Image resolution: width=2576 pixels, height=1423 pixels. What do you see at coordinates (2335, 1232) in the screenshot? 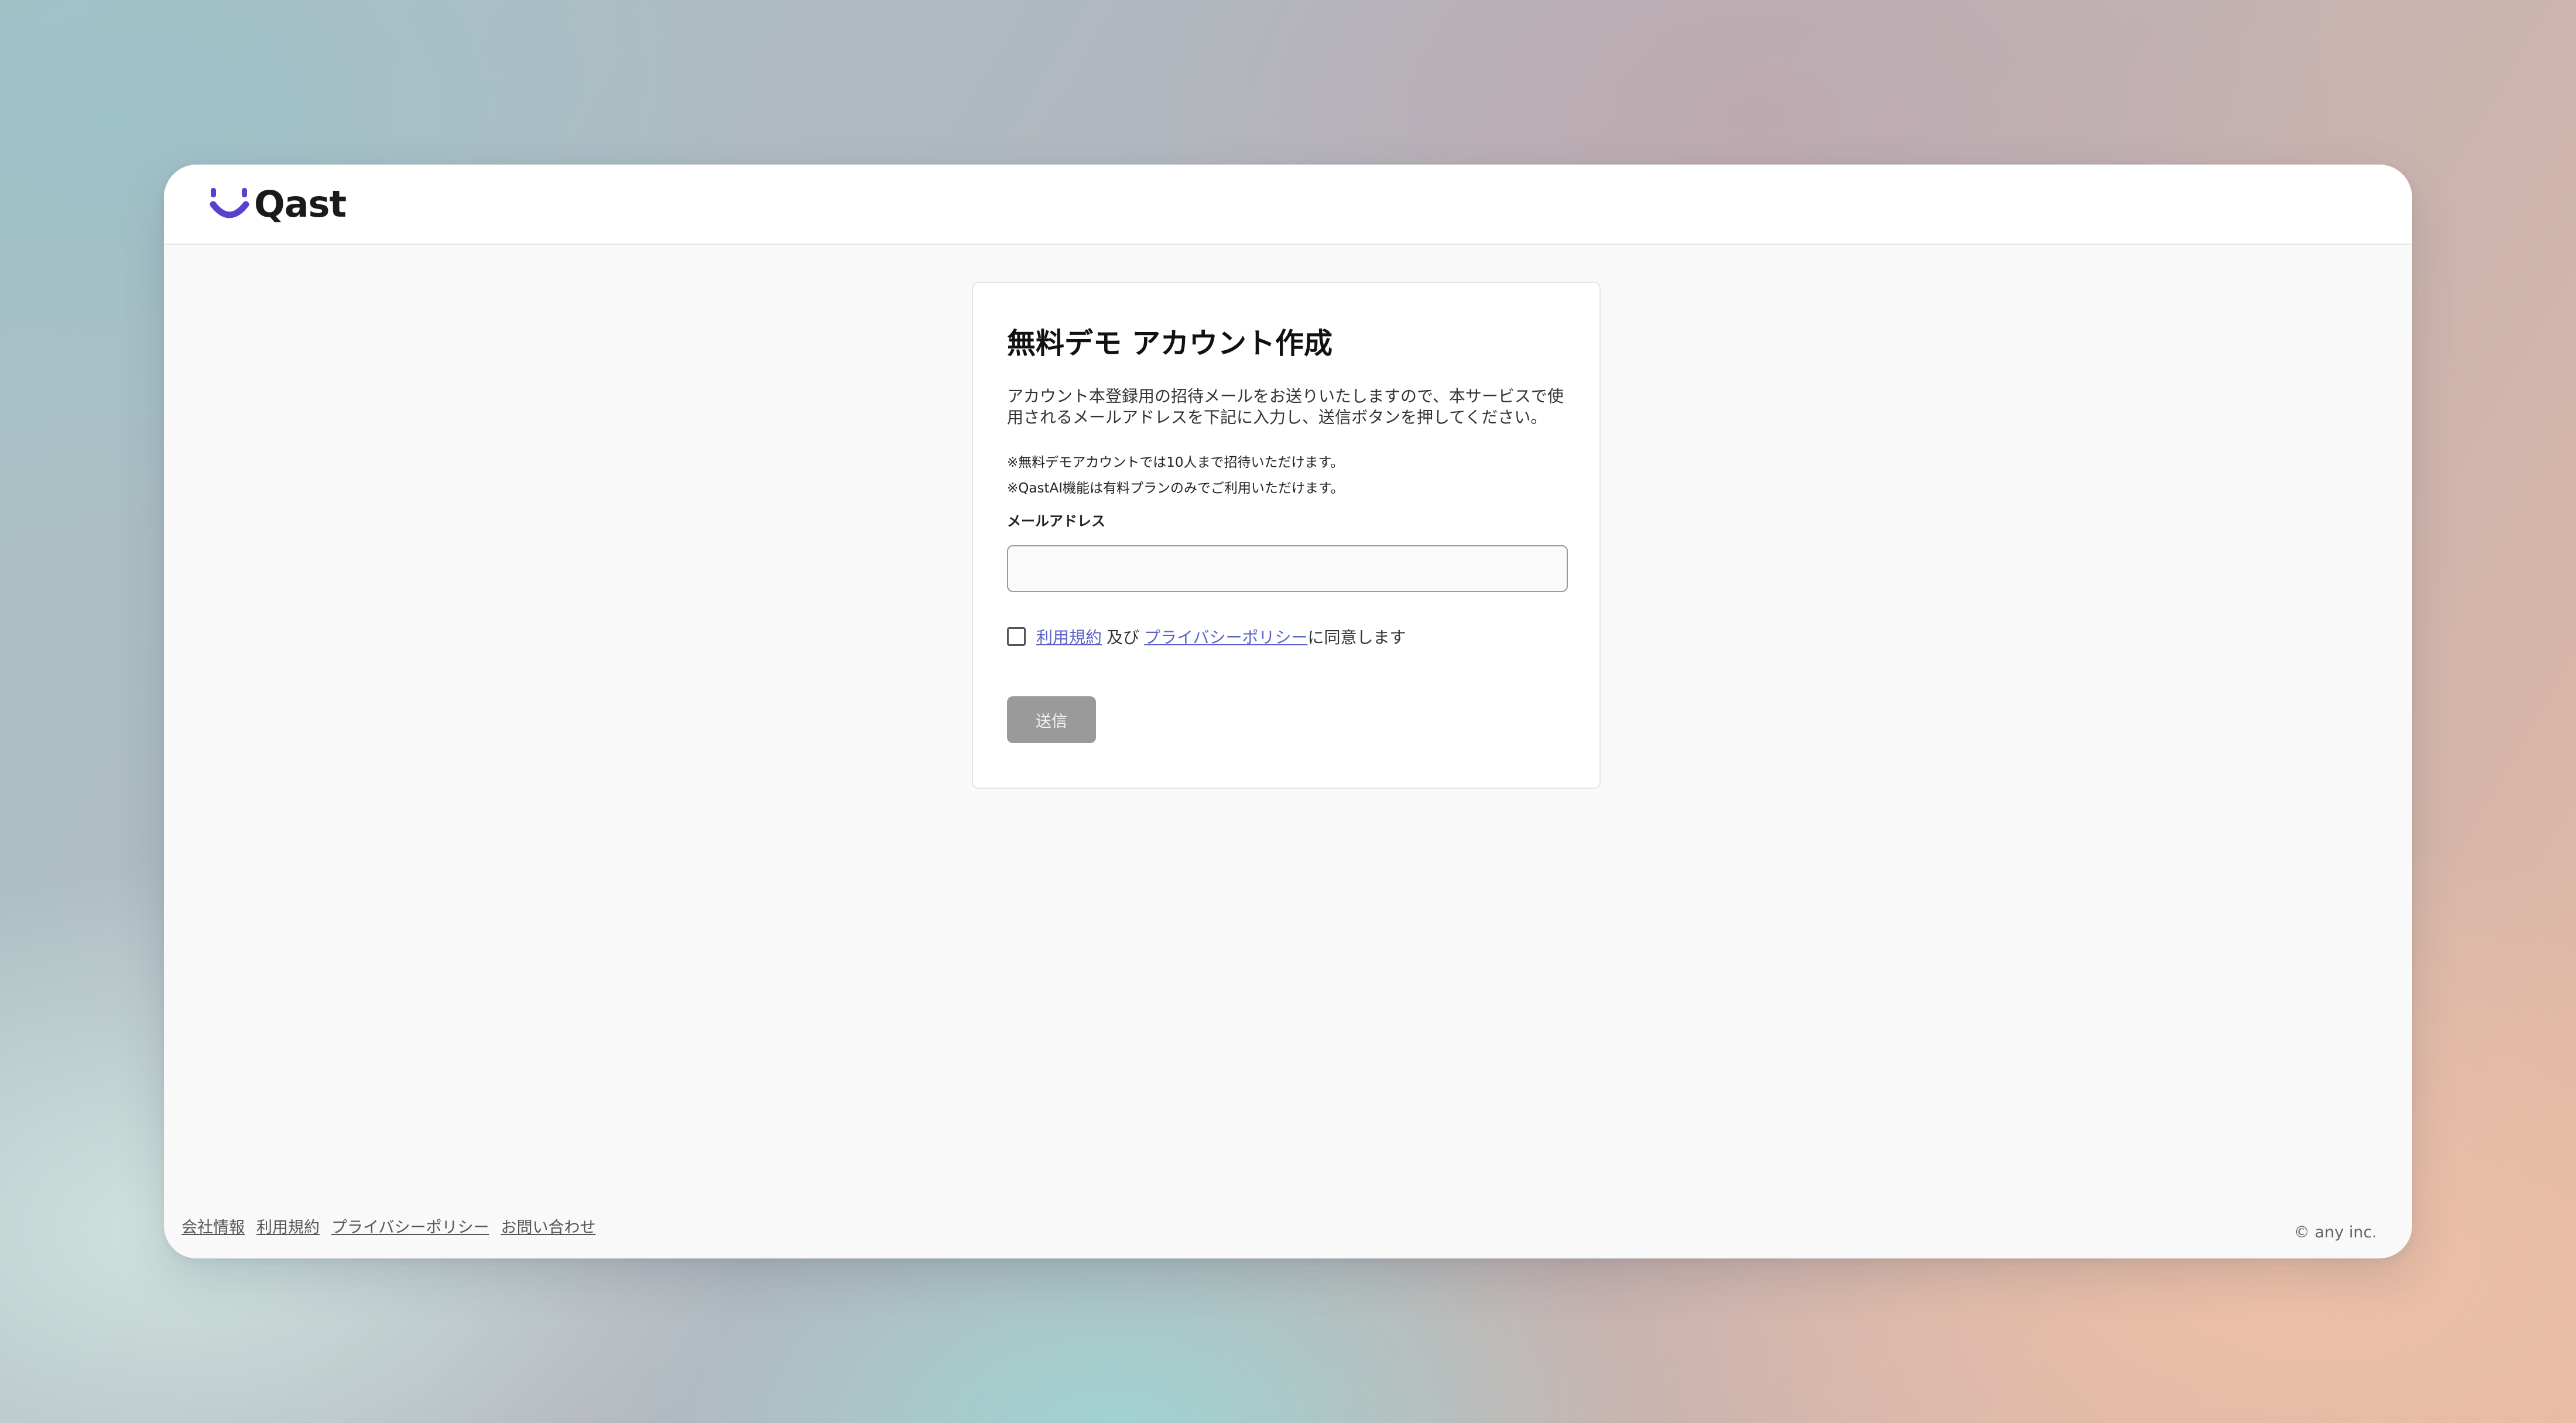
I see `copyright: © any inc.` at bounding box center [2335, 1232].